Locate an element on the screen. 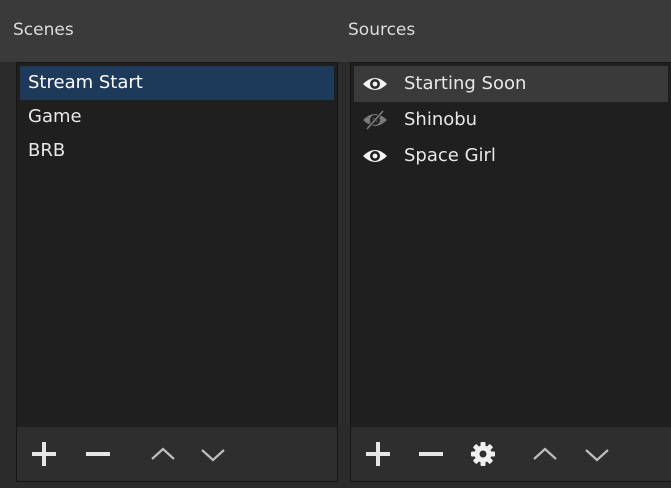 The height and width of the screenshot is (488, 671). sources-header: Sources is located at coordinates (506, 31).